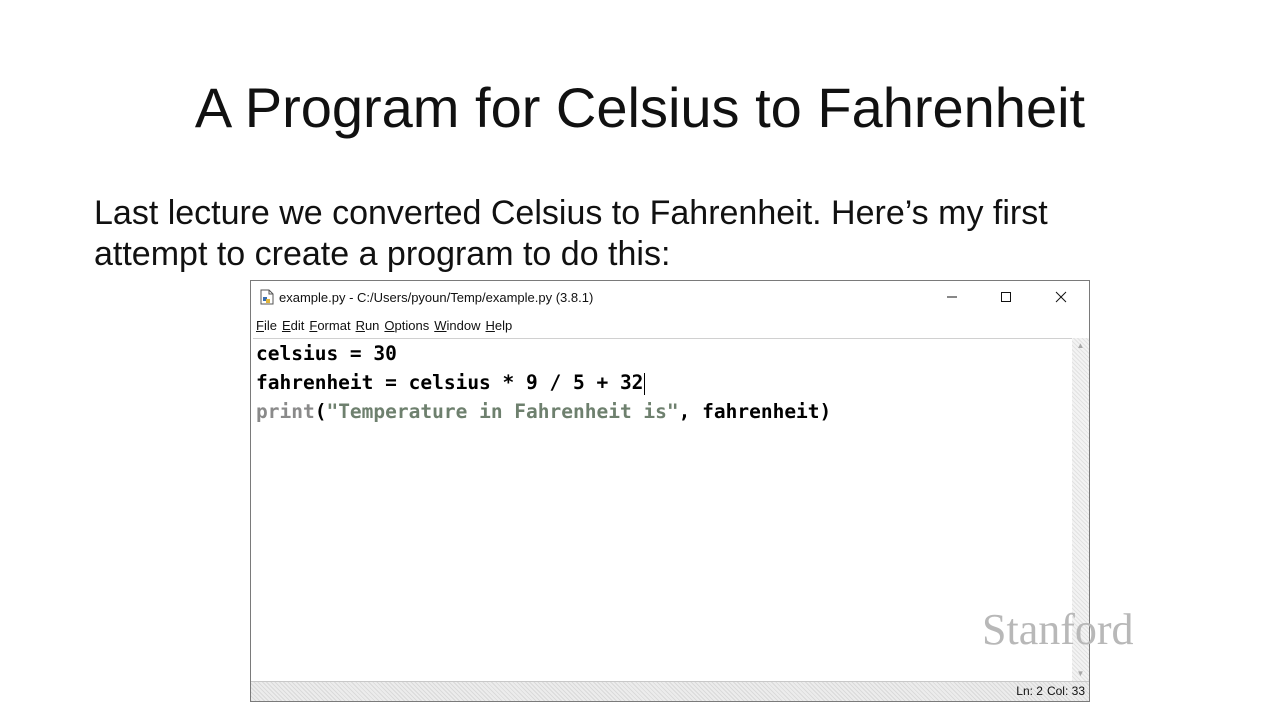 The image size is (1280, 720). What do you see at coordinates (755, 411) in the screenshot?
I see `code-line-3-rest: , fahrenheit)` at bounding box center [755, 411].